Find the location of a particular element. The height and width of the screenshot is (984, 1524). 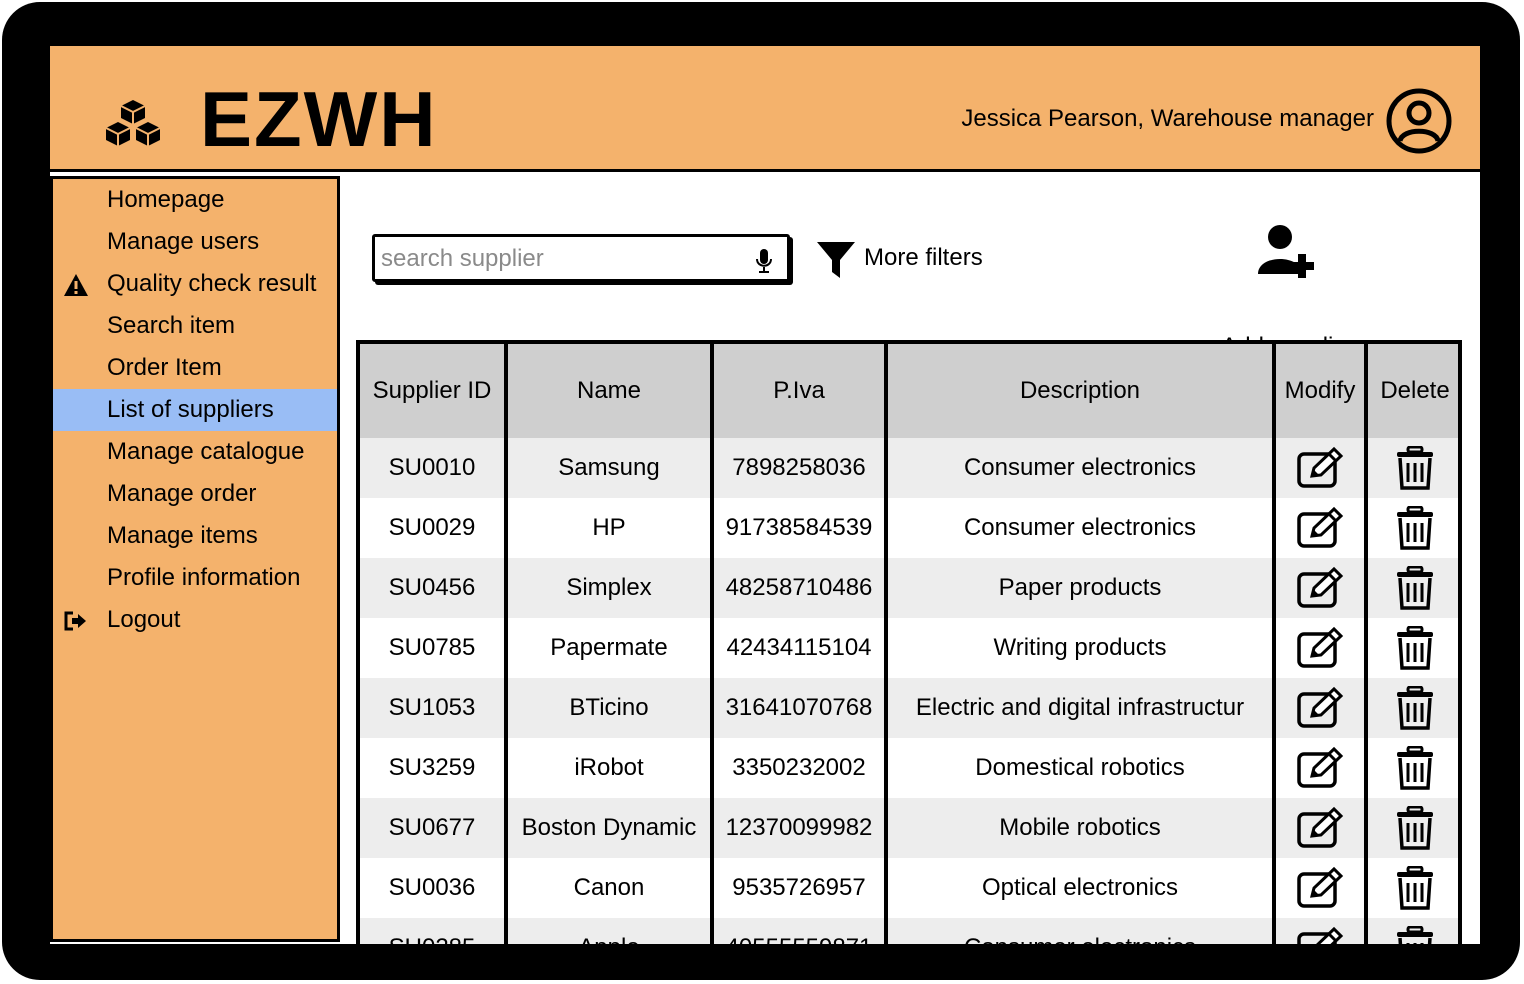

filter-funnel-icon is located at coordinates (836, 260).